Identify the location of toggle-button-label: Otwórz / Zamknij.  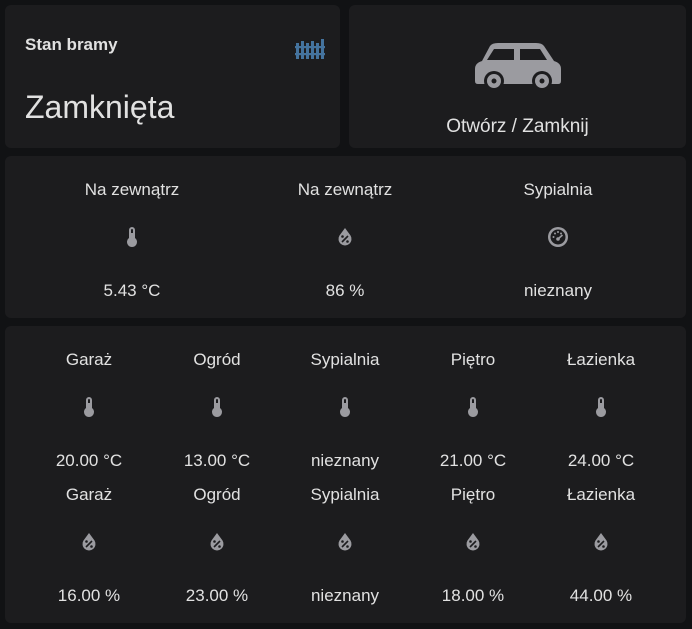
(517, 126).